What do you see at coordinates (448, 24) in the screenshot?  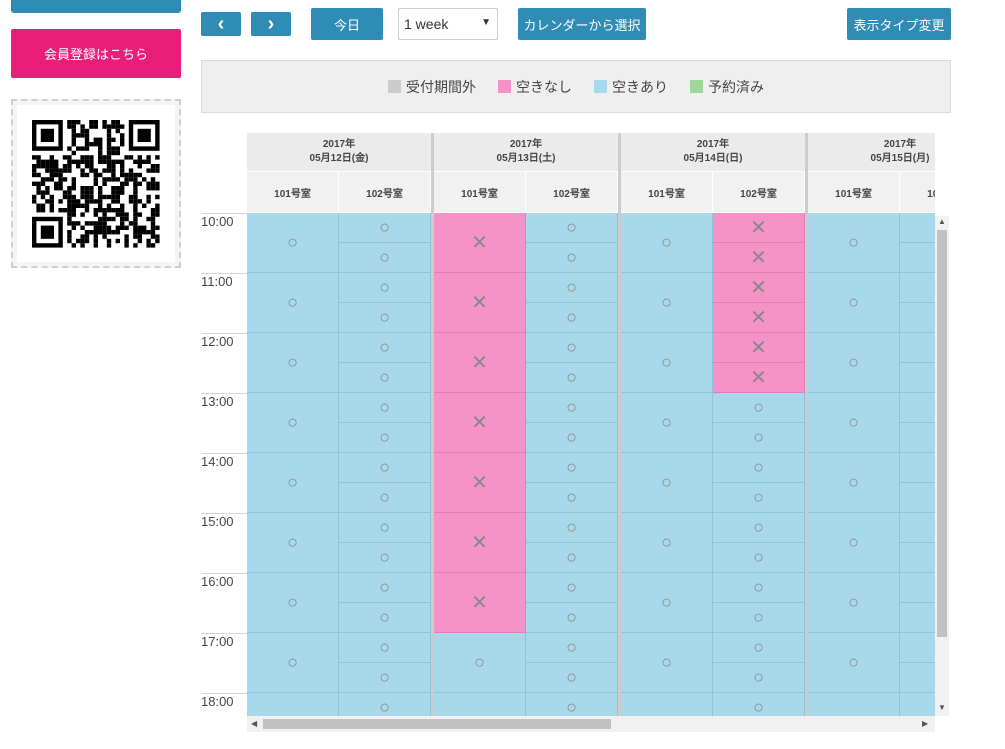 I see `range-select: 1 week ▼` at bounding box center [448, 24].